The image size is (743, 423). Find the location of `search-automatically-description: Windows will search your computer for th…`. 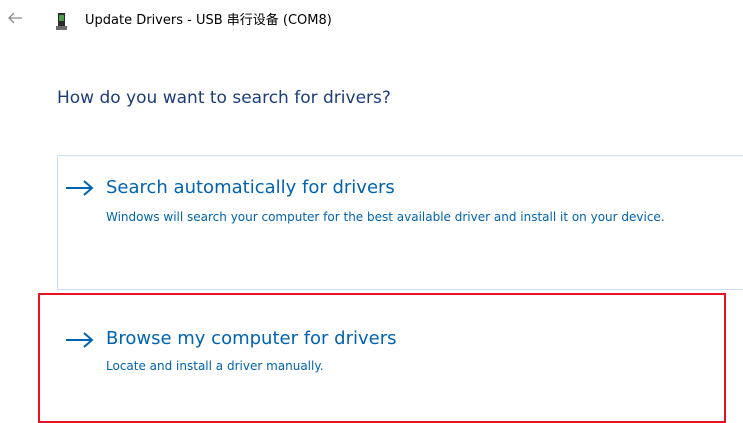

search-automatically-description: Windows will search your computer for th… is located at coordinates (385, 217).